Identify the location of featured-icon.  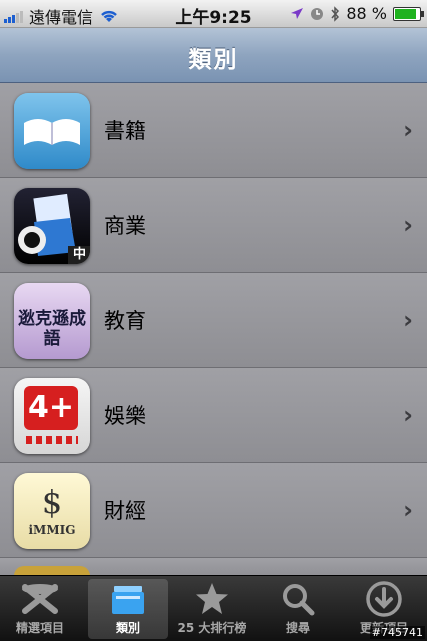
(40, 599).